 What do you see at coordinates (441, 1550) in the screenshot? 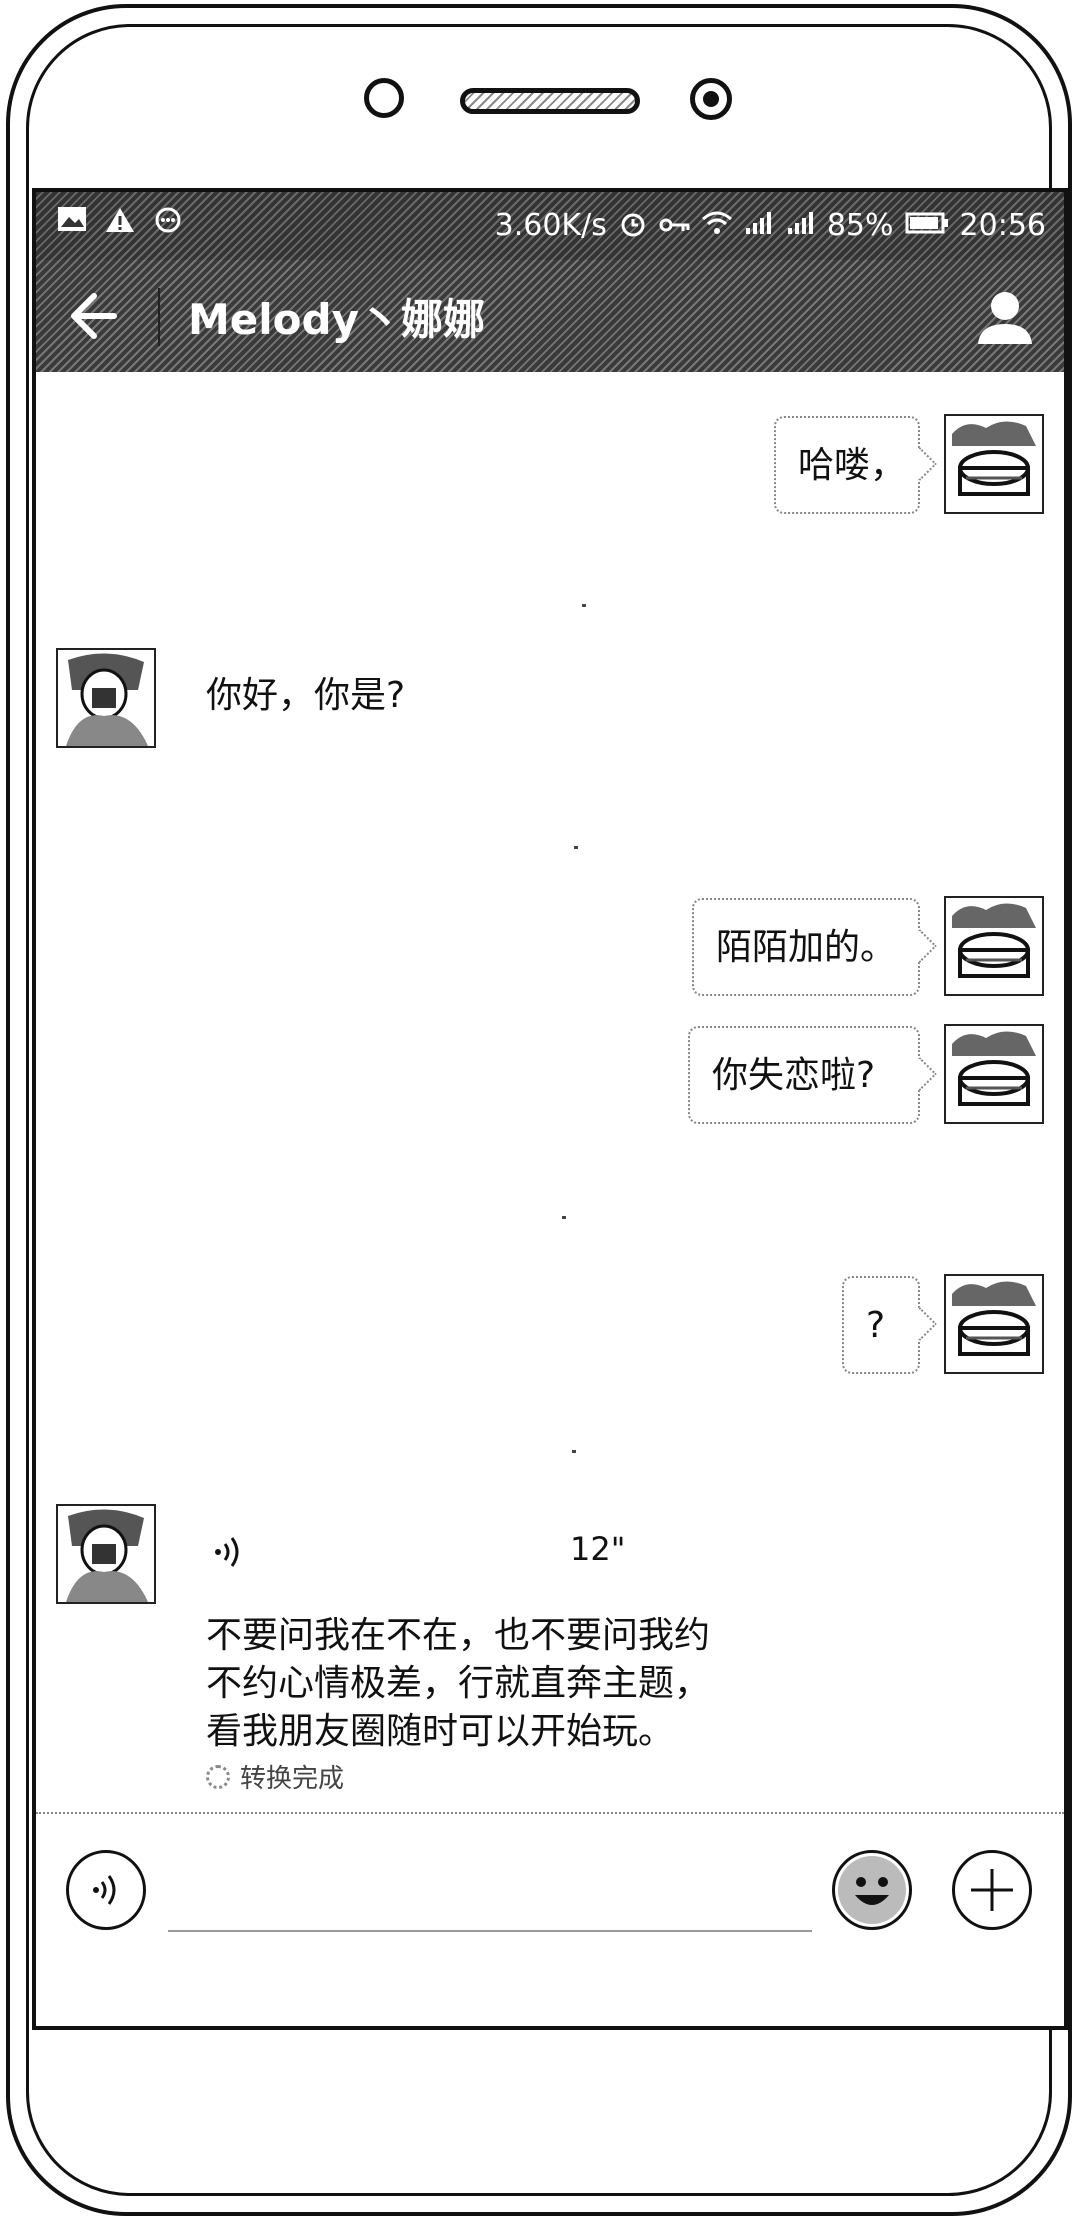
I see `voice-message: 12"` at bounding box center [441, 1550].